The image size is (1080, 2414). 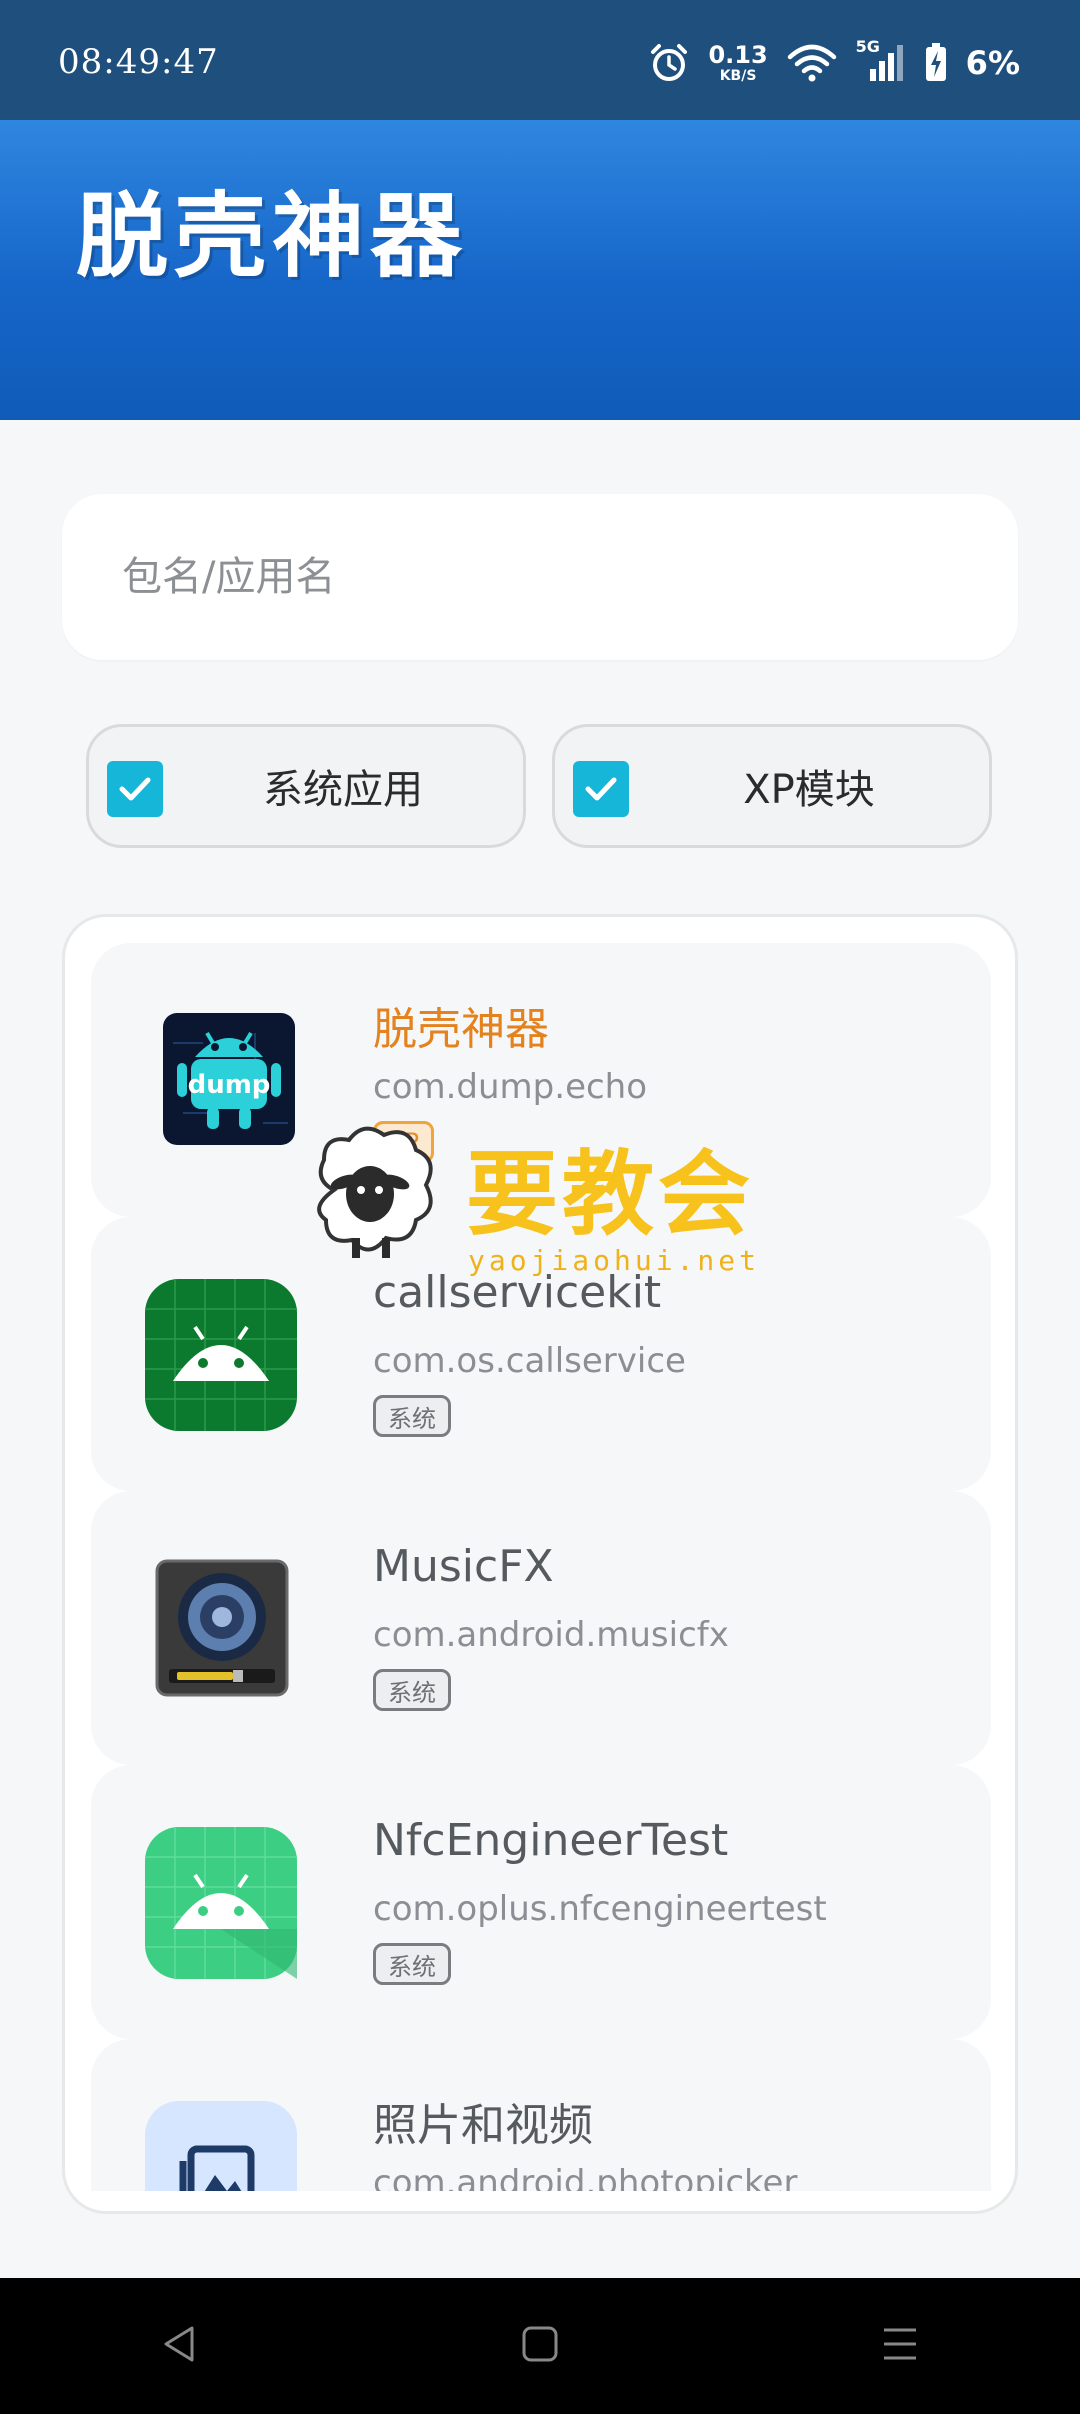 I want to click on app-package: com.android.musicfx, so click(x=551, y=1635).